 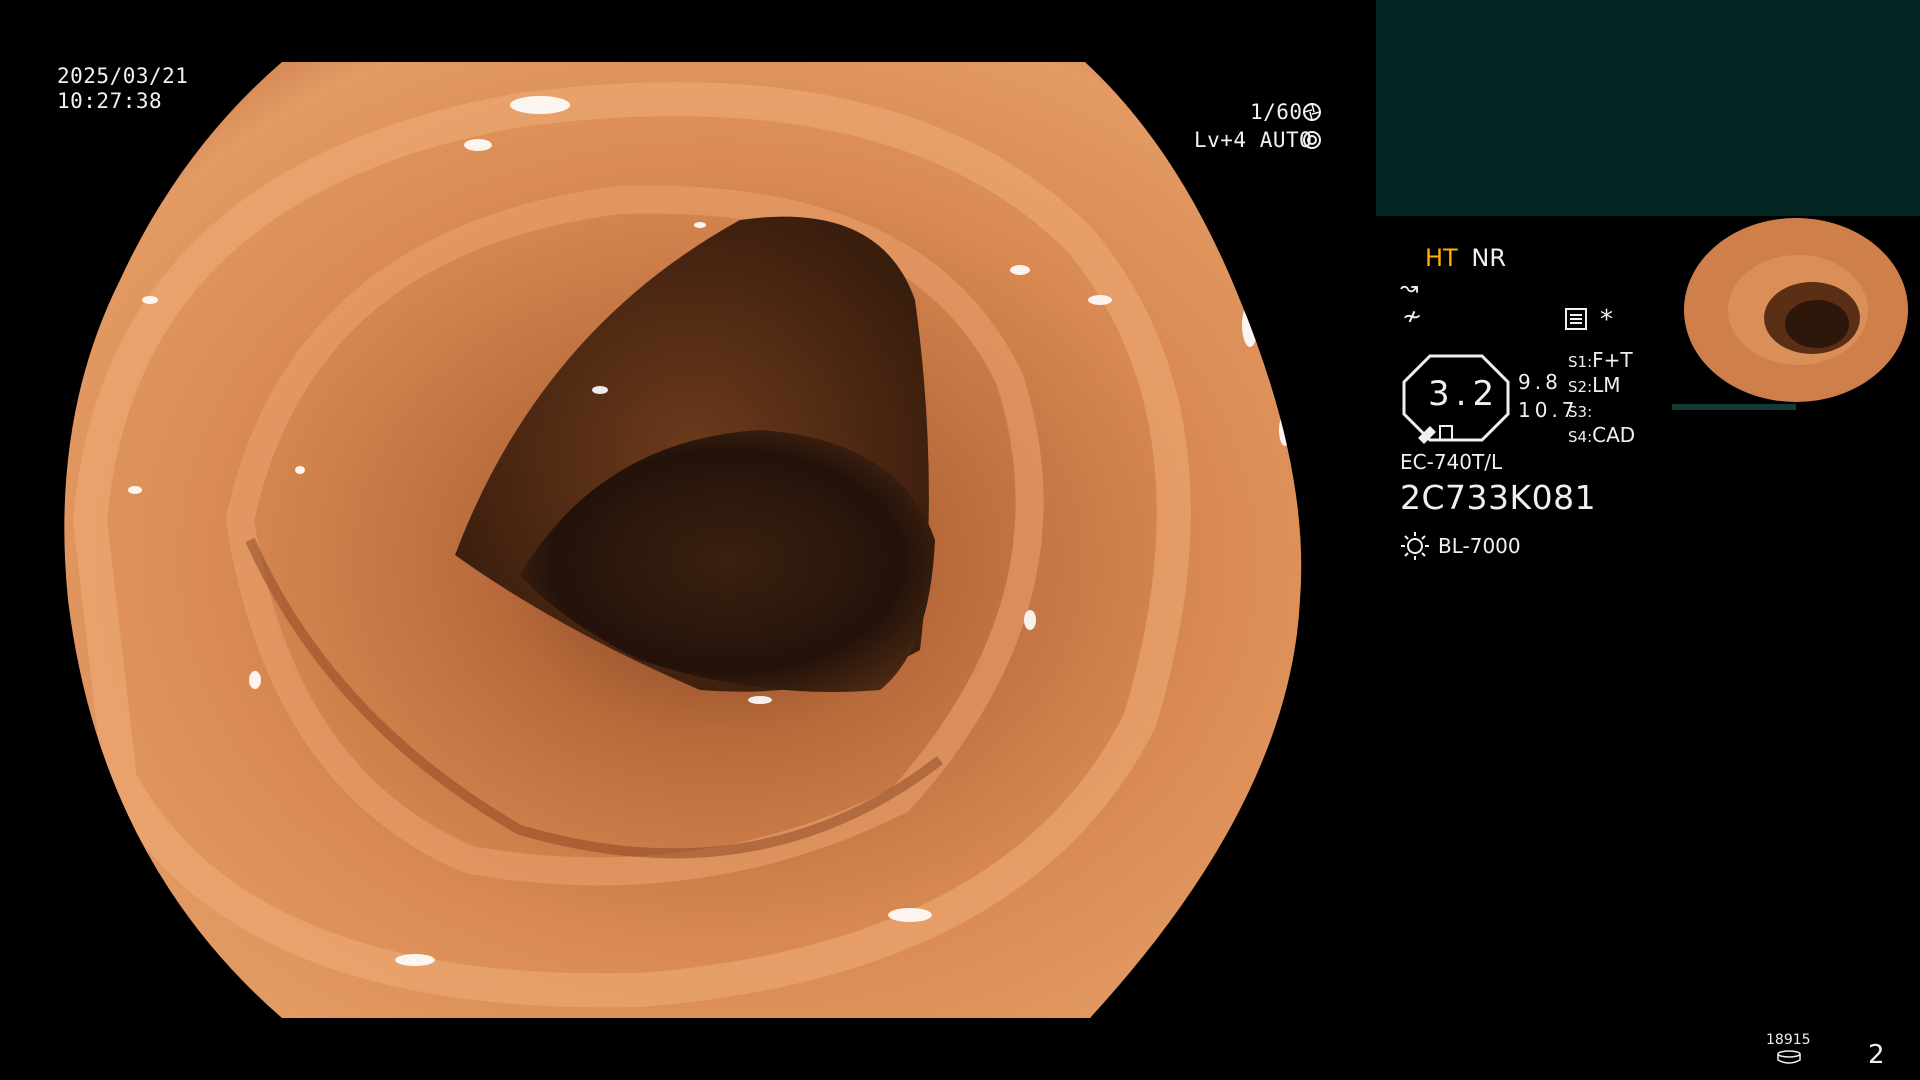 I want to click on s2-label: S2:, so click(x=1580, y=387).